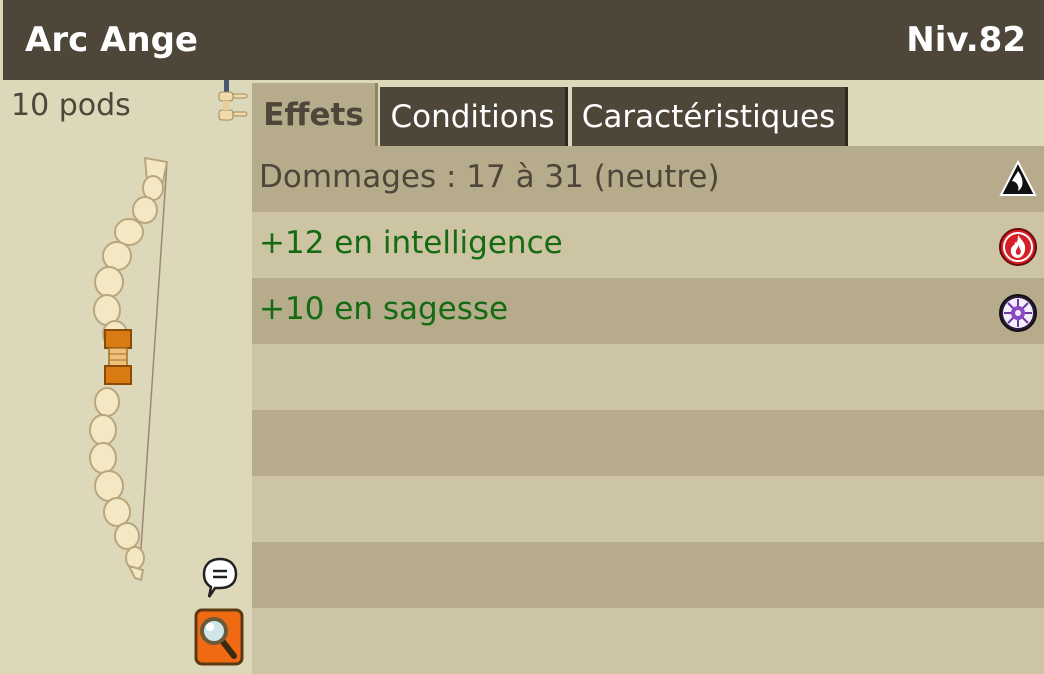  Describe the element at coordinates (966, 40) in the screenshot. I see `item-level: Niv.82` at that location.